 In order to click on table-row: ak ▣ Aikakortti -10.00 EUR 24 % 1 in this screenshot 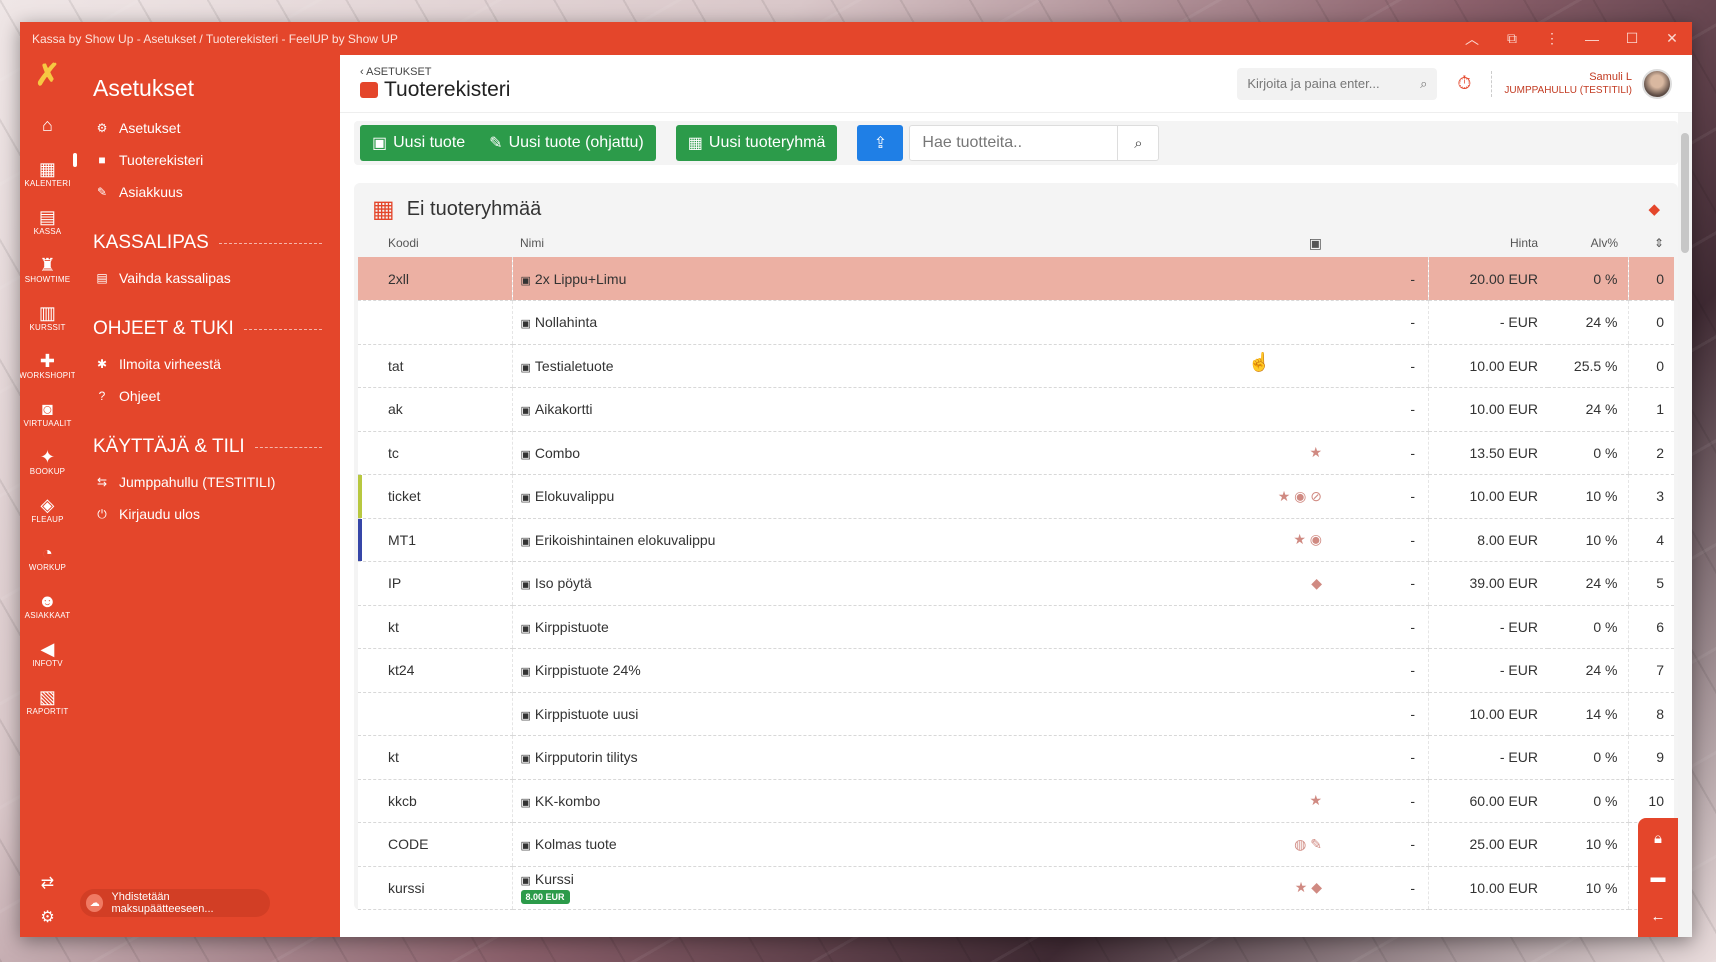, I will do `click(1016, 409)`.